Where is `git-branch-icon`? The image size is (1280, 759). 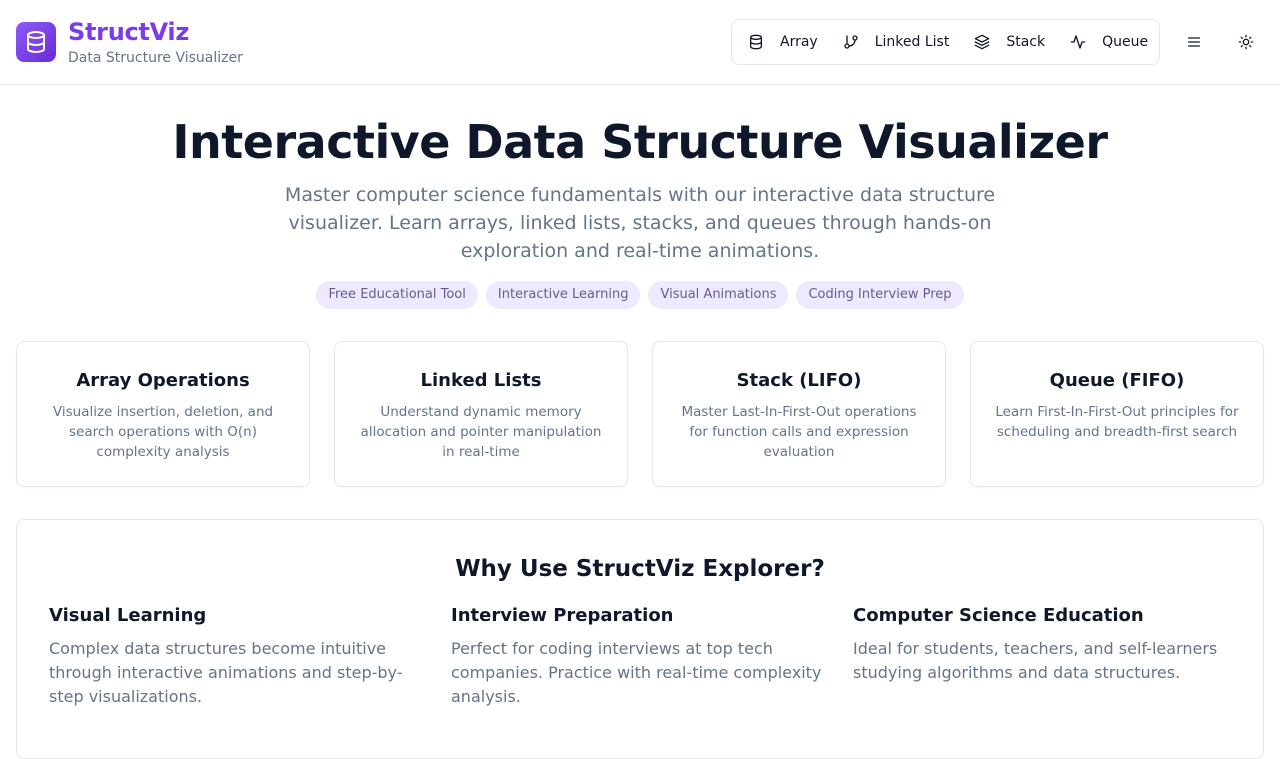 git-branch-icon is located at coordinates (851, 42).